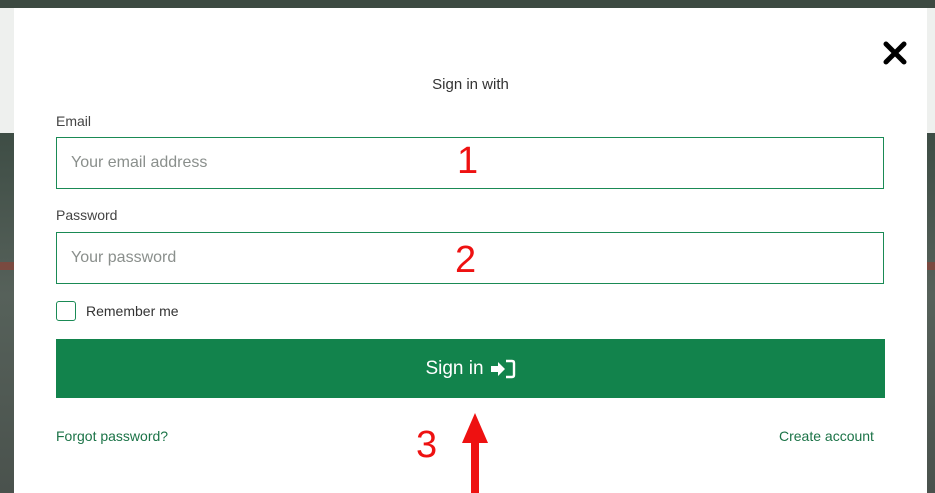 The width and height of the screenshot is (935, 493). Describe the element at coordinates (466, 260) in the screenshot. I see `annotation-2: 2` at that location.